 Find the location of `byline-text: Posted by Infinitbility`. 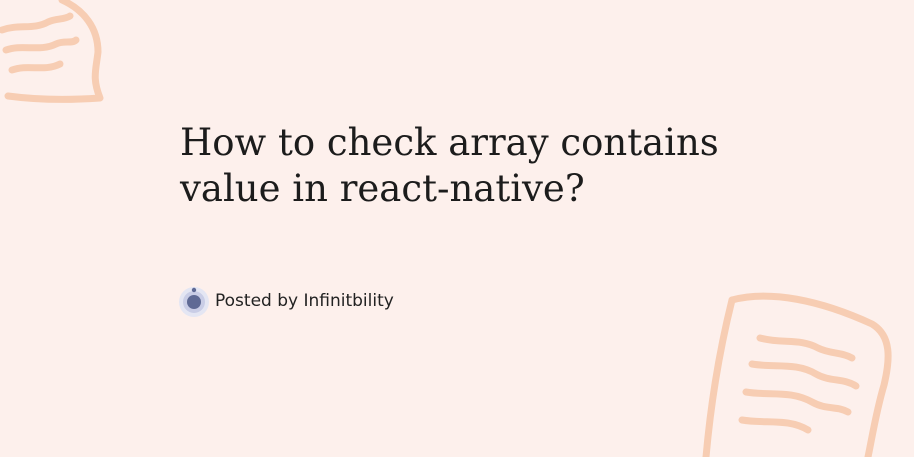

byline-text: Posted by Infinitbility is located at coordinates (304, 301).